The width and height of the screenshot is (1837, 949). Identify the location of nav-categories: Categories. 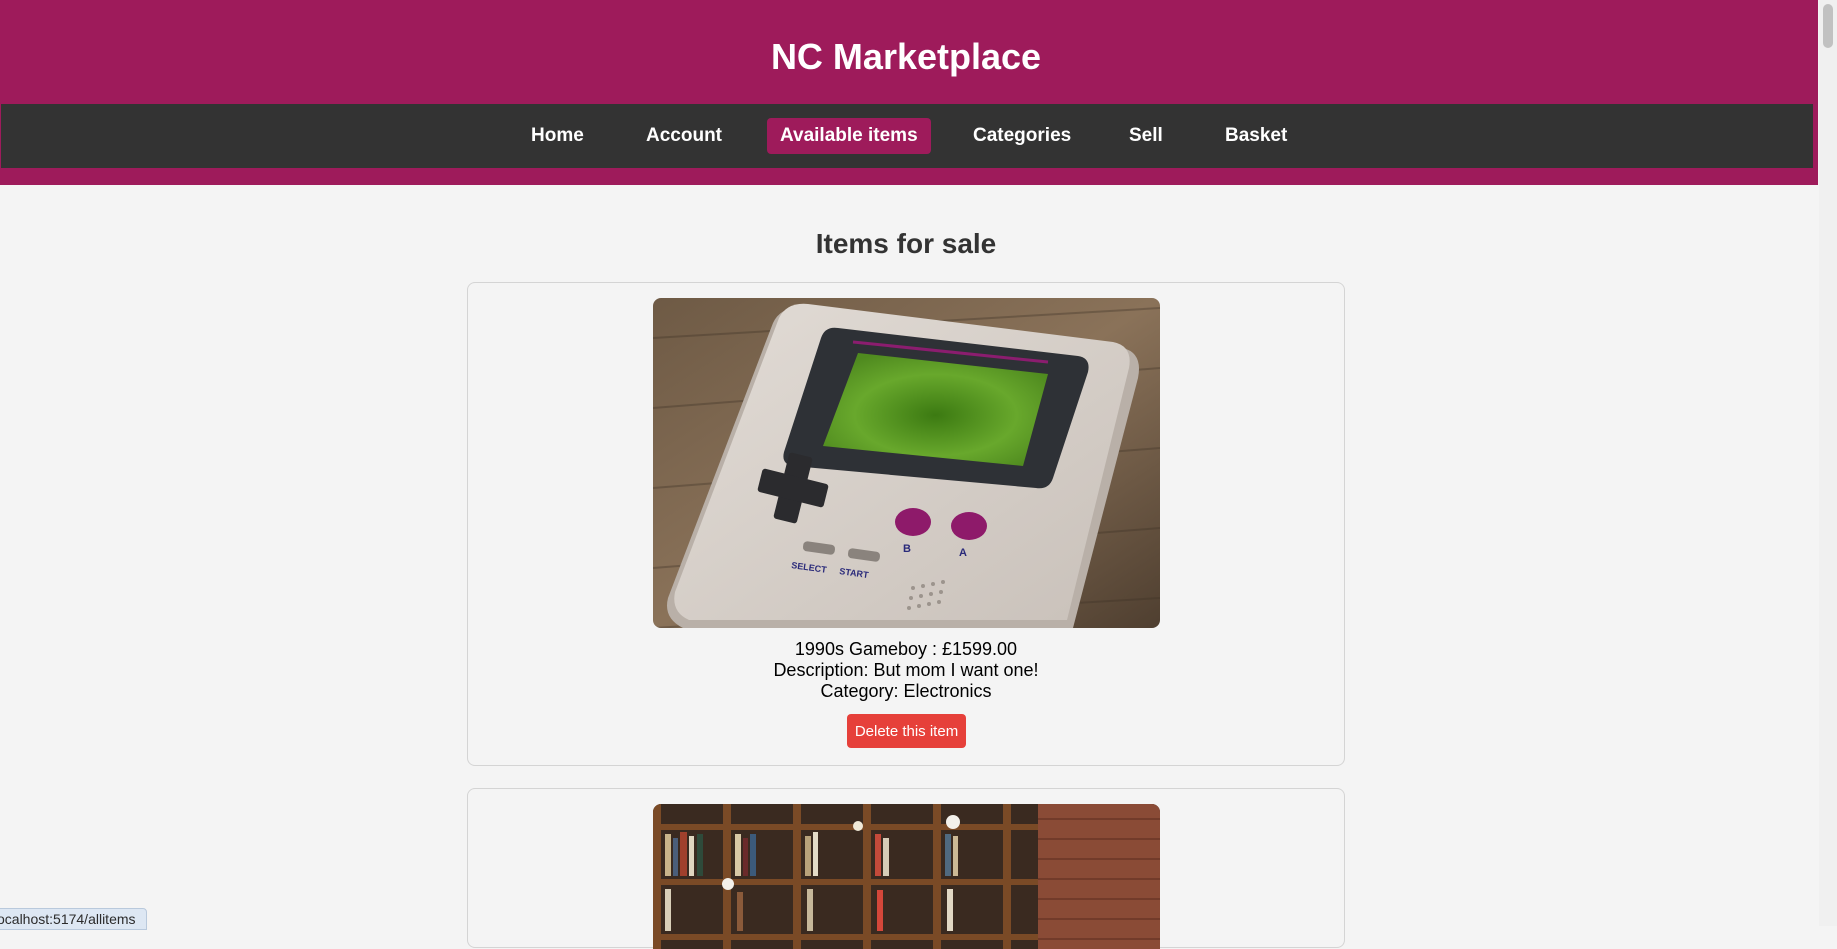
(1022, 136).